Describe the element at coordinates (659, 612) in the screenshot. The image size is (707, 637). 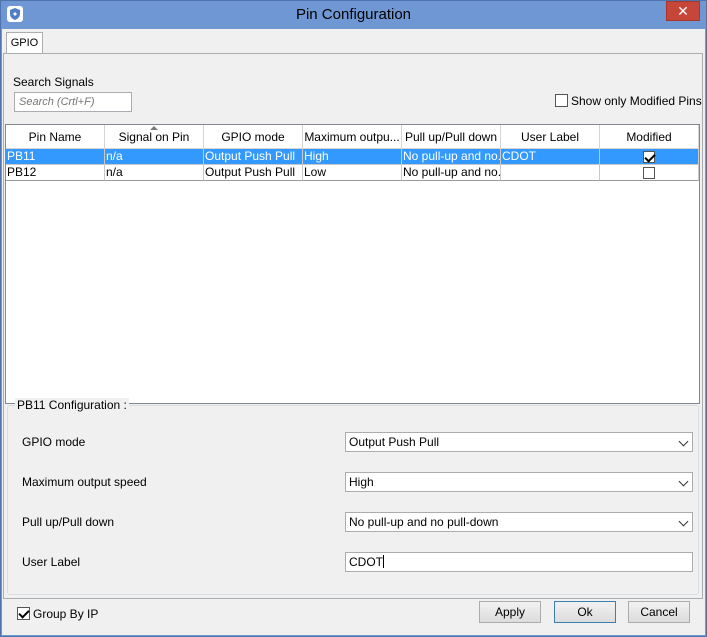
I see `cancel-button: Cancel` at that location.